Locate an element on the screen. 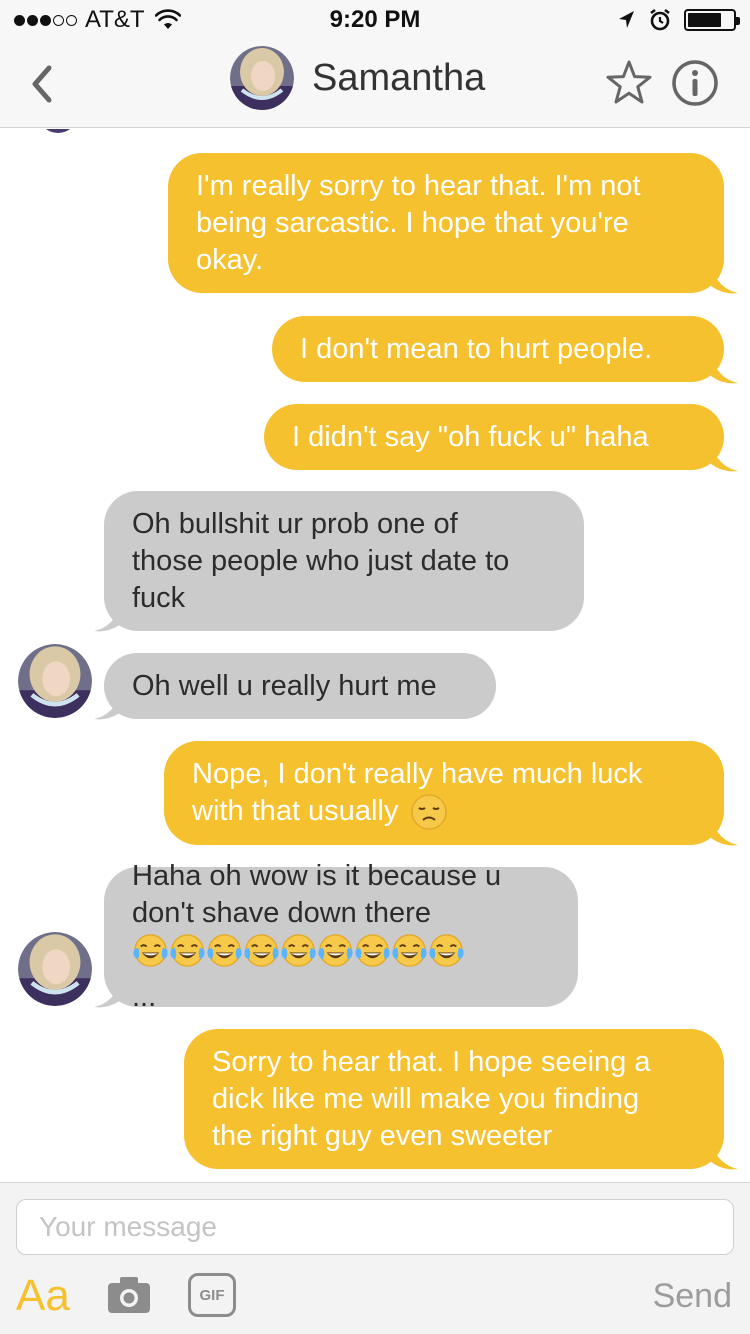  message-bubble-outgoing: I didn't say "oh fuck u" haha is located at coordinates (494, 437).